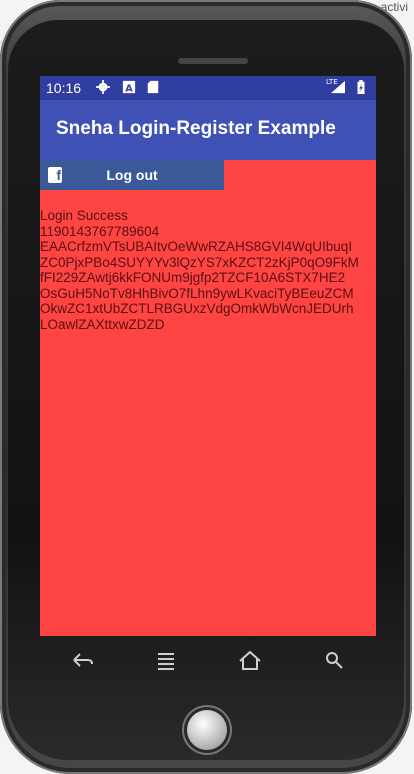 This screenshot has height=774, width=414. What do you see at coordinates (199, 262) in the screenshot?
I see `access-token-line: ZC0PjxPBo4SUYYYv3lQzYS7xKZCT2zKjP0qO9FkM` at bounding box center [199, 262].